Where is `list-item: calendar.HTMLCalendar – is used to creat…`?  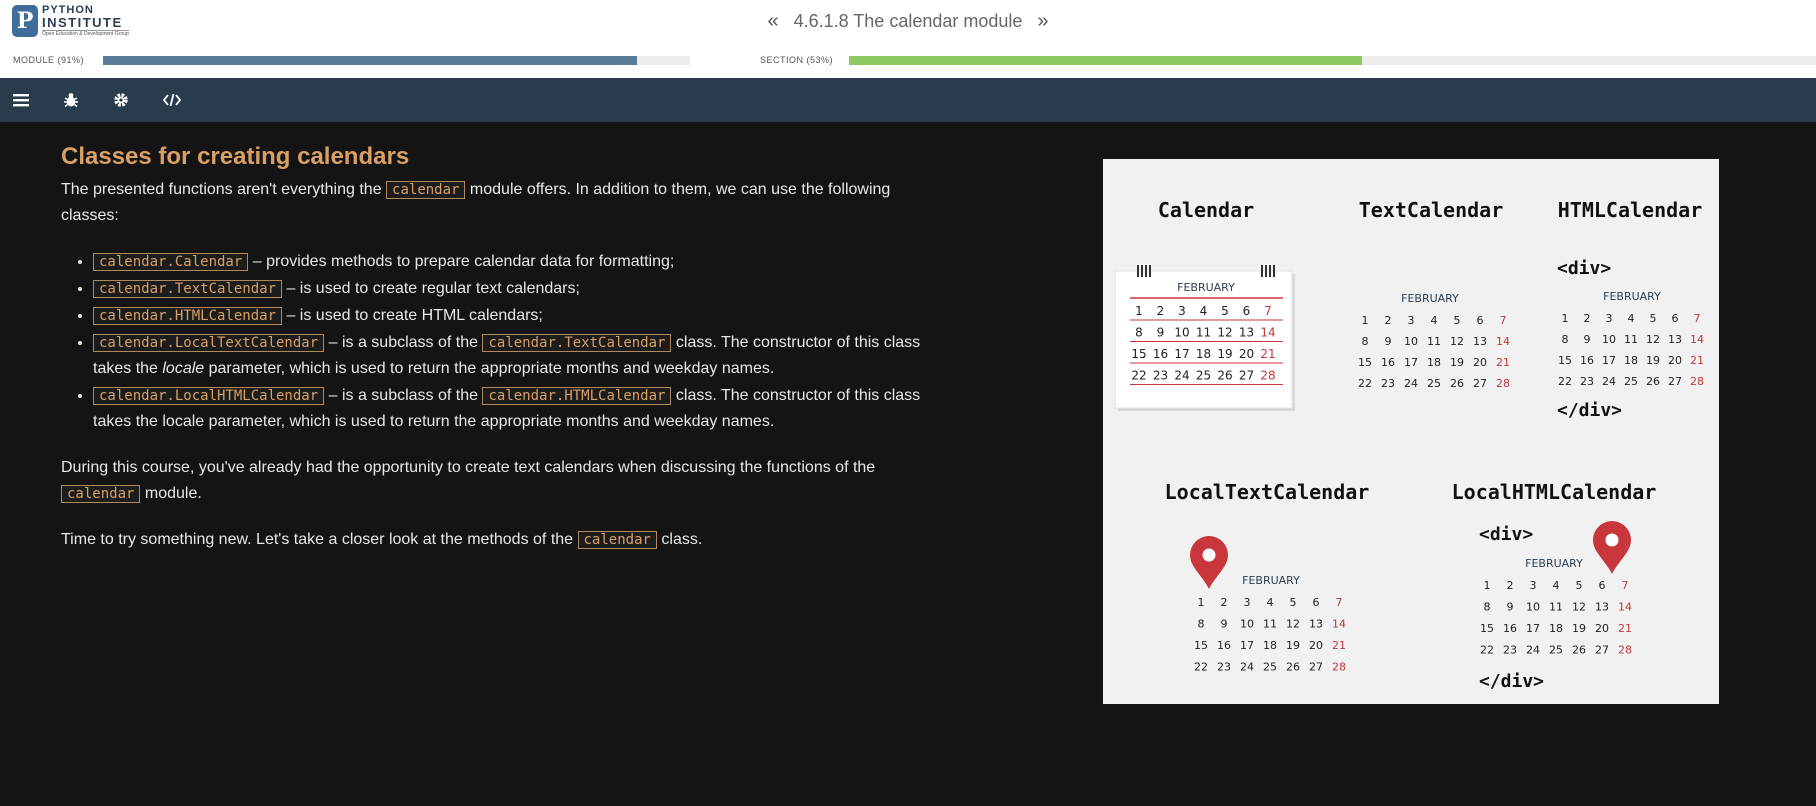 list-item: calendar.HTMLCalendar – is used to creat… is located at coordinates (512, 316).